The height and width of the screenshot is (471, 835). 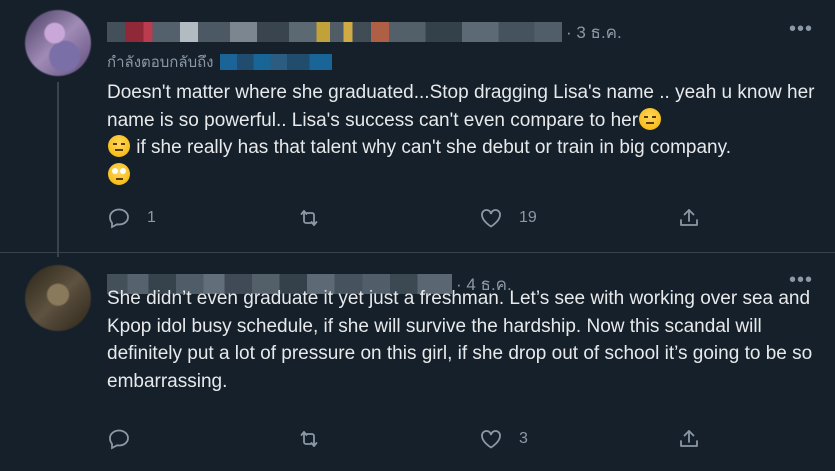 I want to click on eye-roll-emoji, so click(x=119, y=173).